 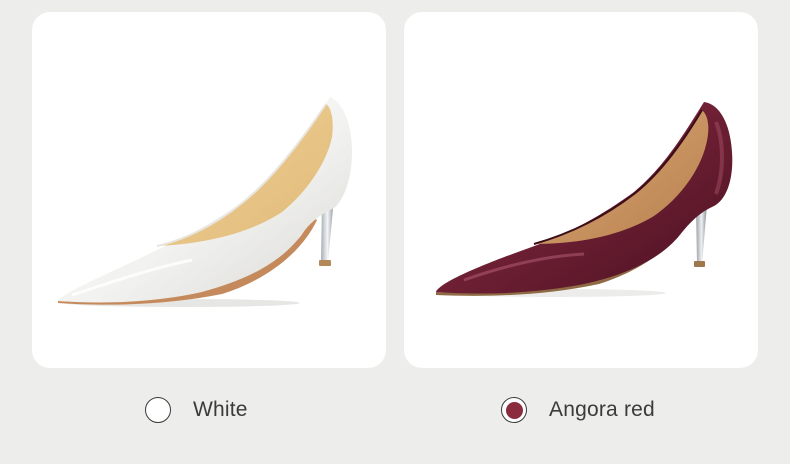 I want to click on color-option-label: Angora red, so click(x=602, y=409).